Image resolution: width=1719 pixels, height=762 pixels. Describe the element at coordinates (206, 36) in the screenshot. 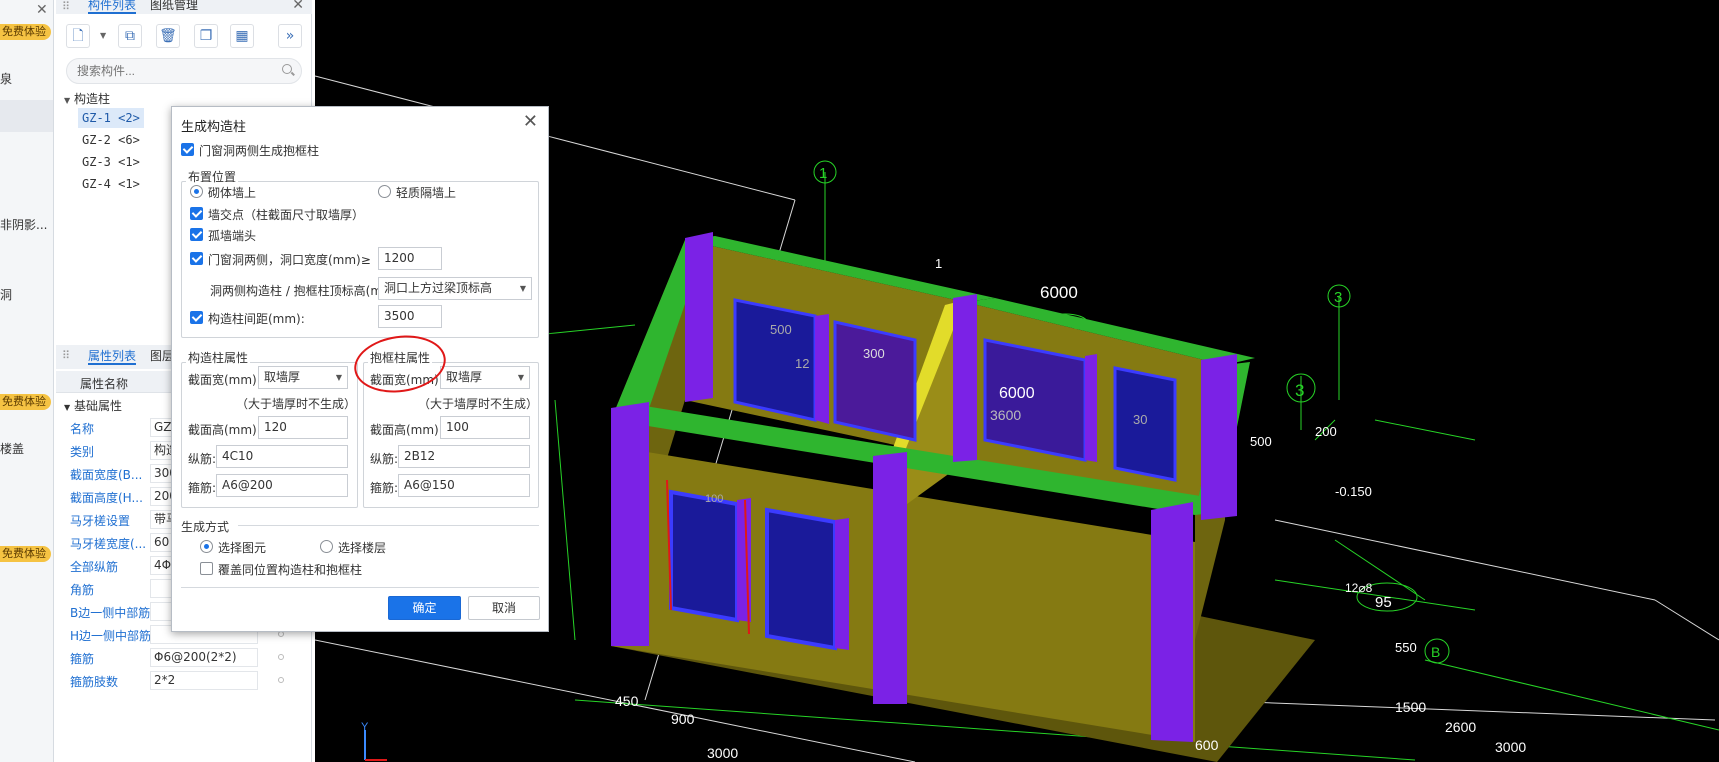

I see `duplicate-icon: ❐` at that location.